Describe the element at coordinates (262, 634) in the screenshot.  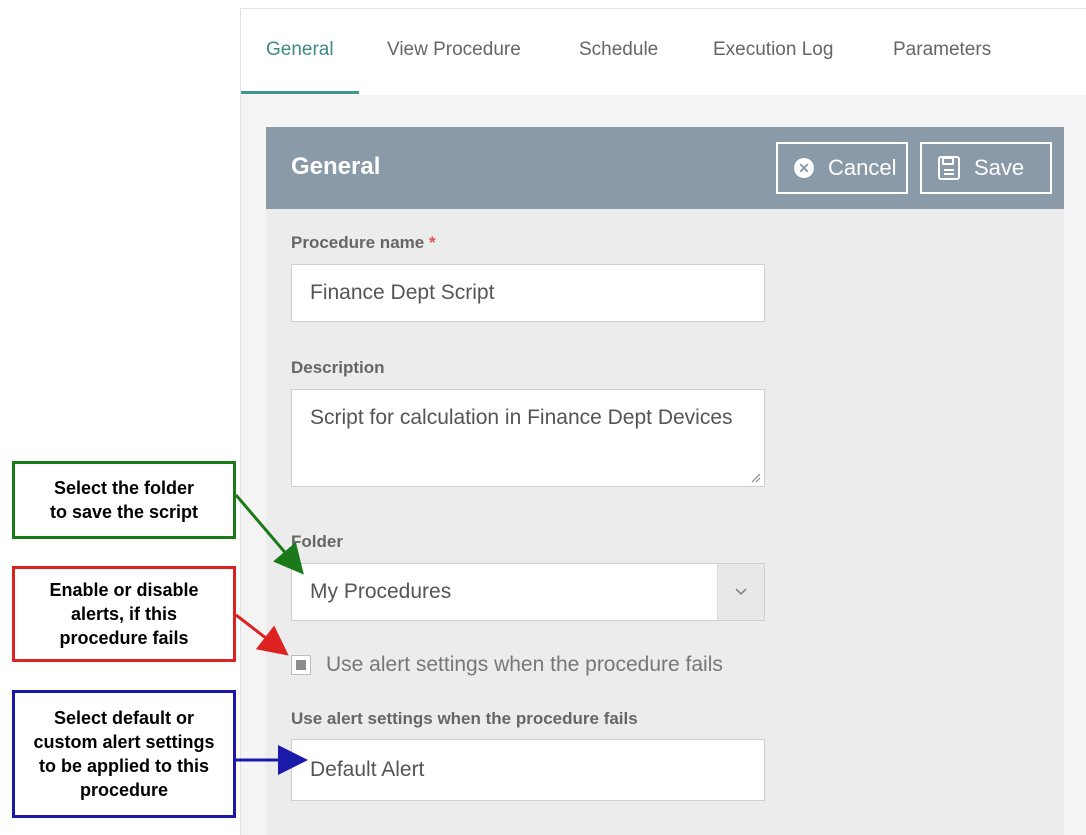
I see `arrow-alerts` at that location.